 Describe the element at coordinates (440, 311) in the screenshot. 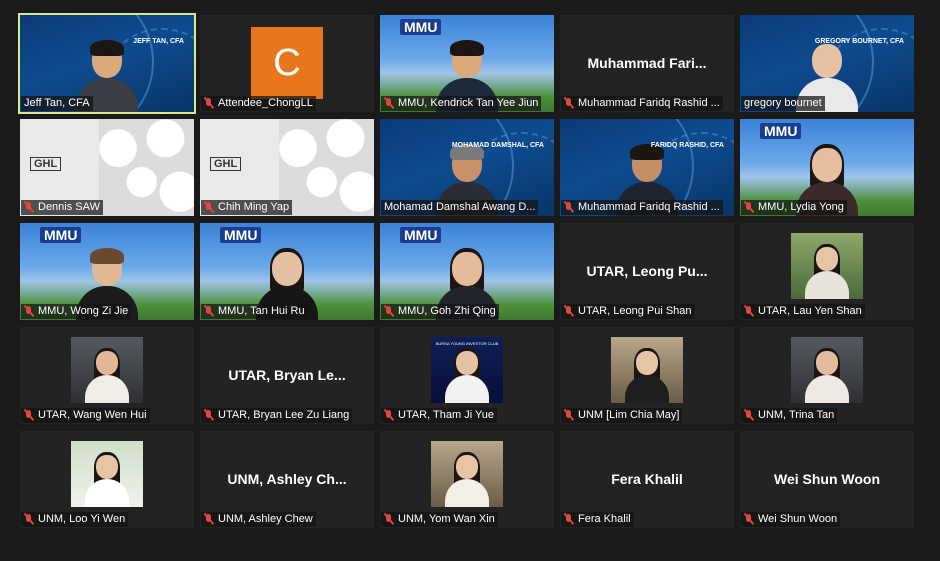

I see `participant-name-label: MMU, Goh Zhi Qing` at that location.